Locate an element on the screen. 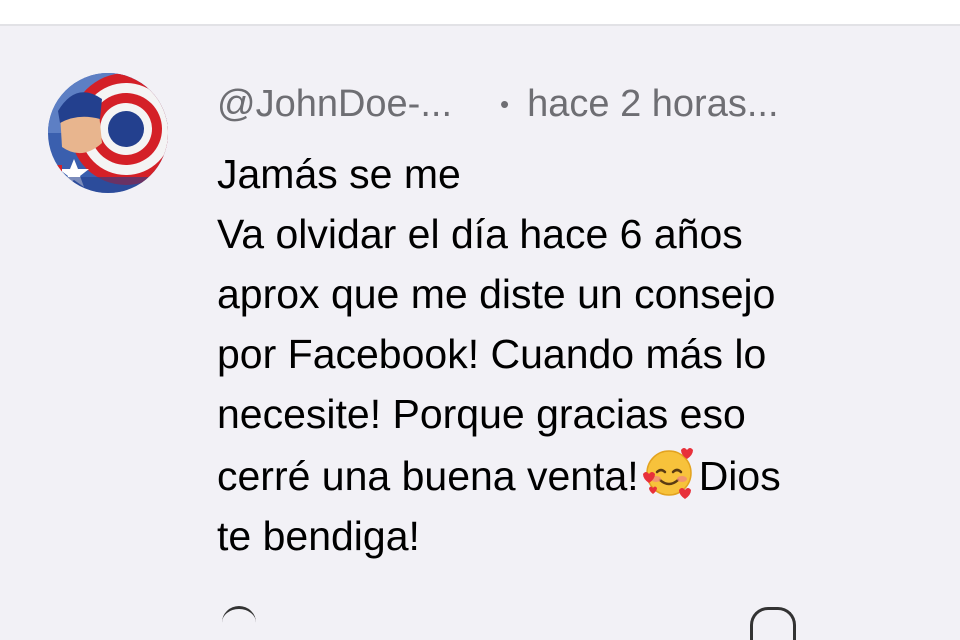 Image resolution: width=960 pixels, height=640 pixels. thumbs-up-icon is located at coordinates (239, 622).